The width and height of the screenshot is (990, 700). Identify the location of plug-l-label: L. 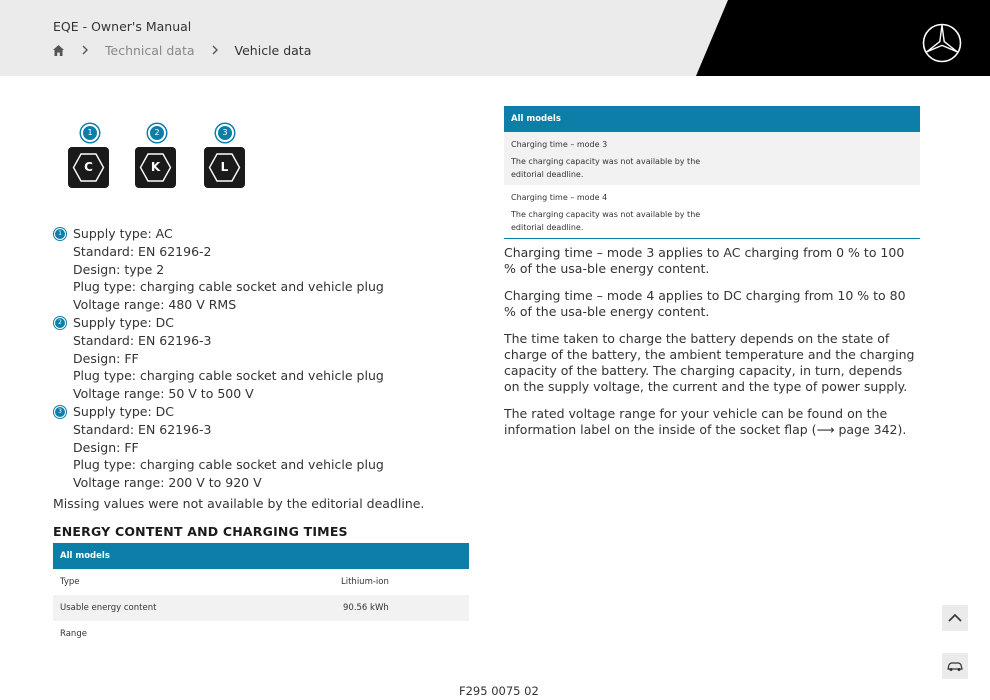
(224, 167).